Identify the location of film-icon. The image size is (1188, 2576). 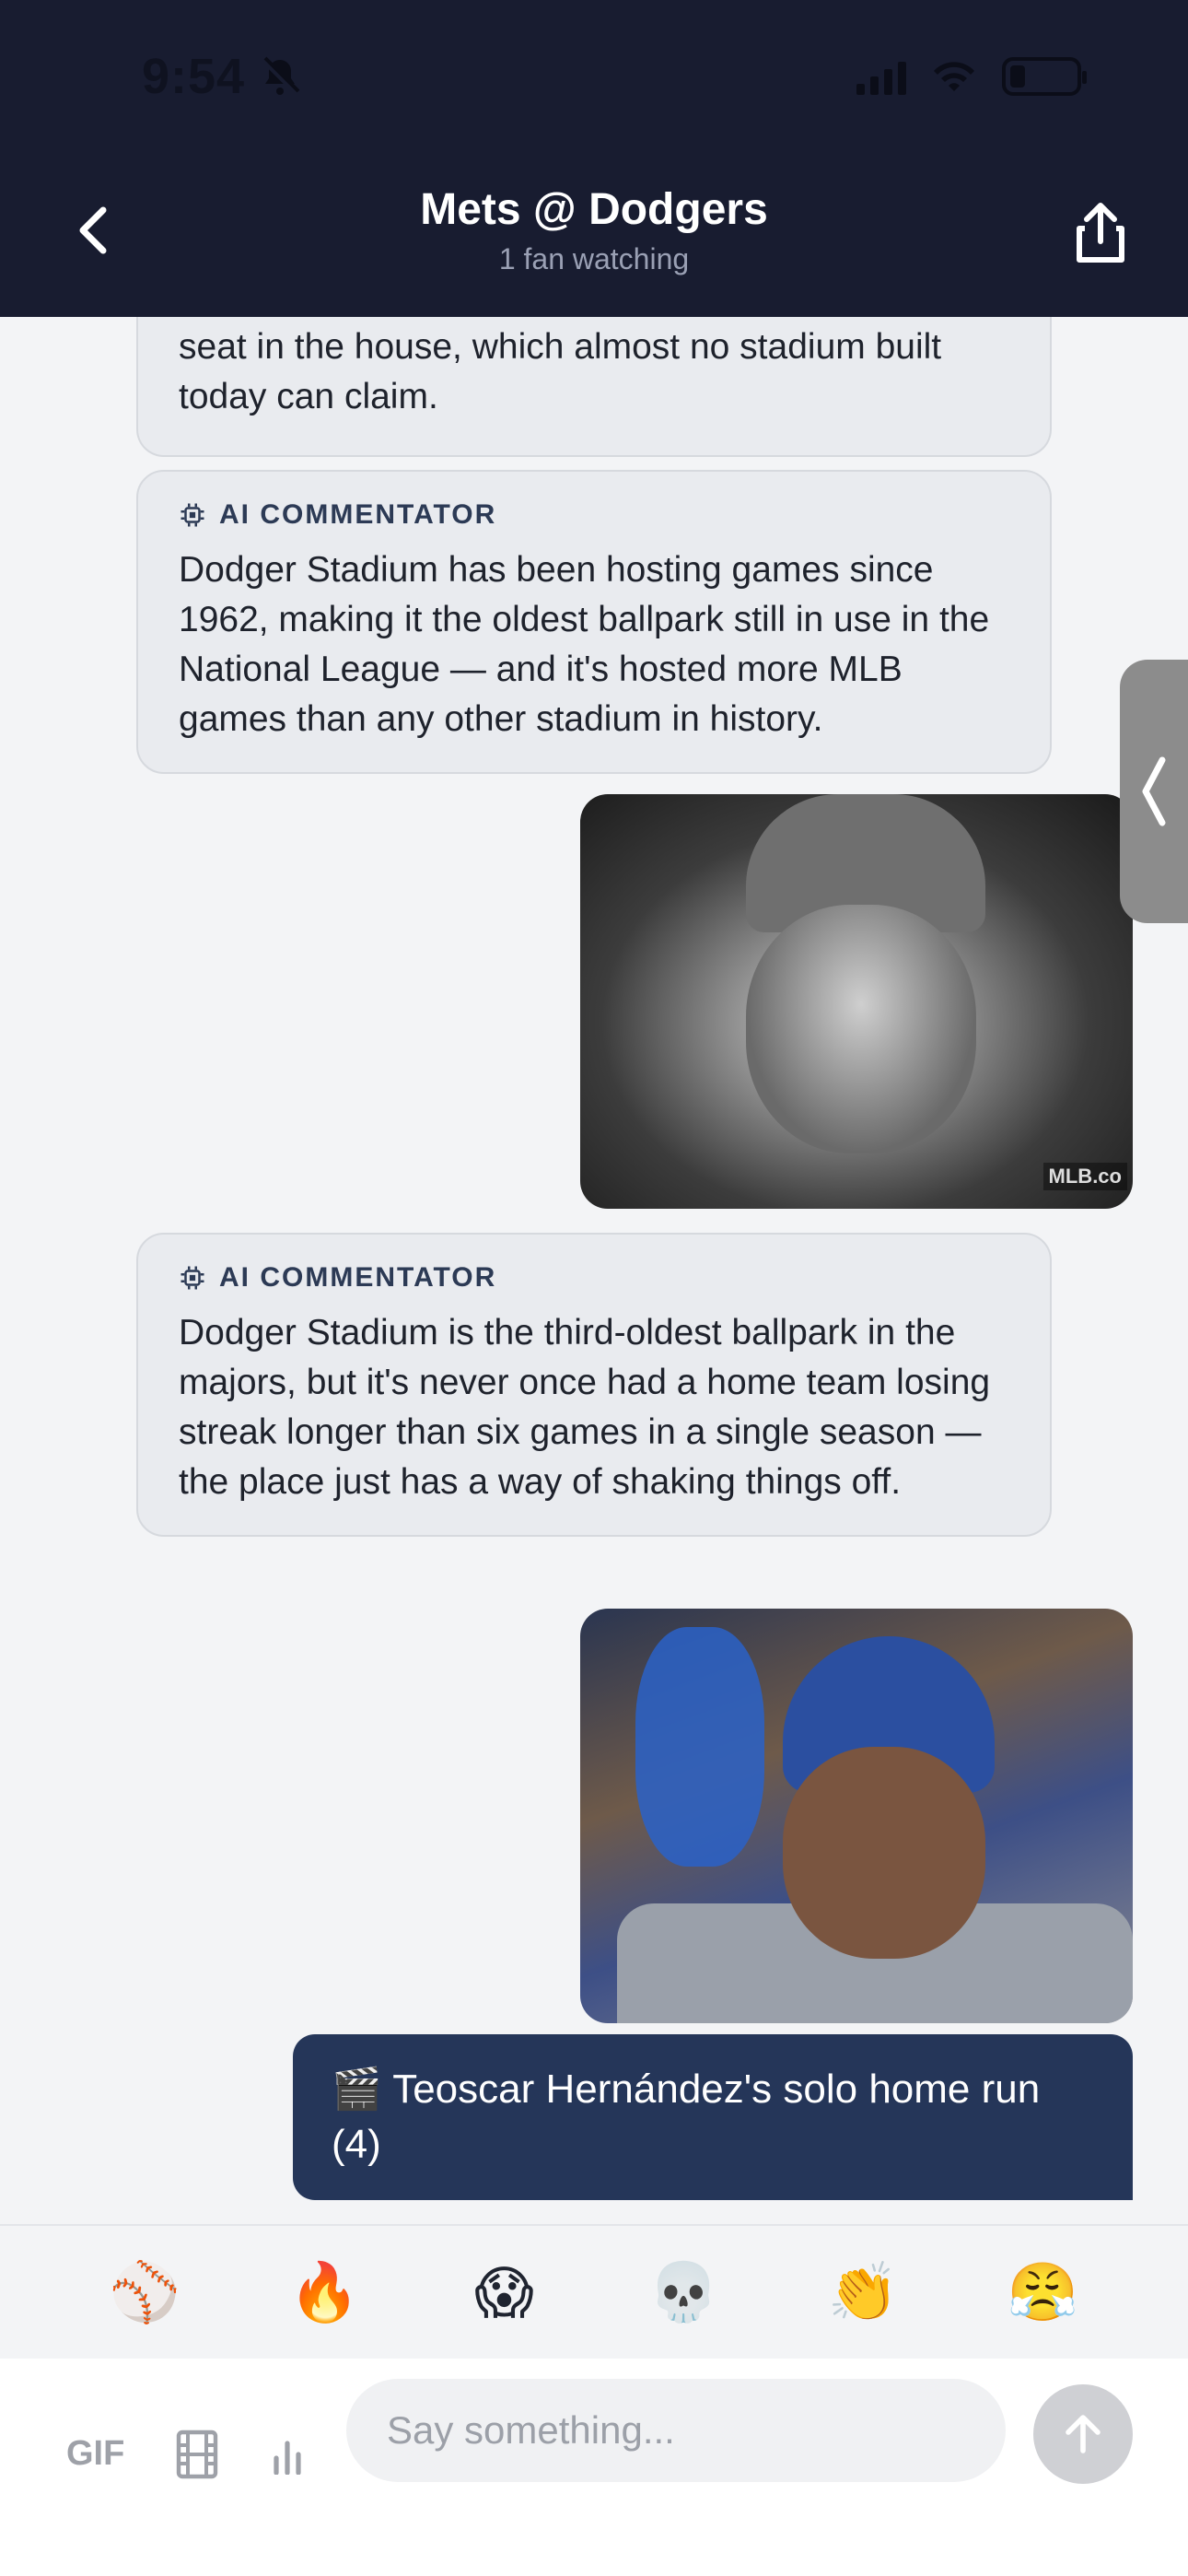
(197, 2454).